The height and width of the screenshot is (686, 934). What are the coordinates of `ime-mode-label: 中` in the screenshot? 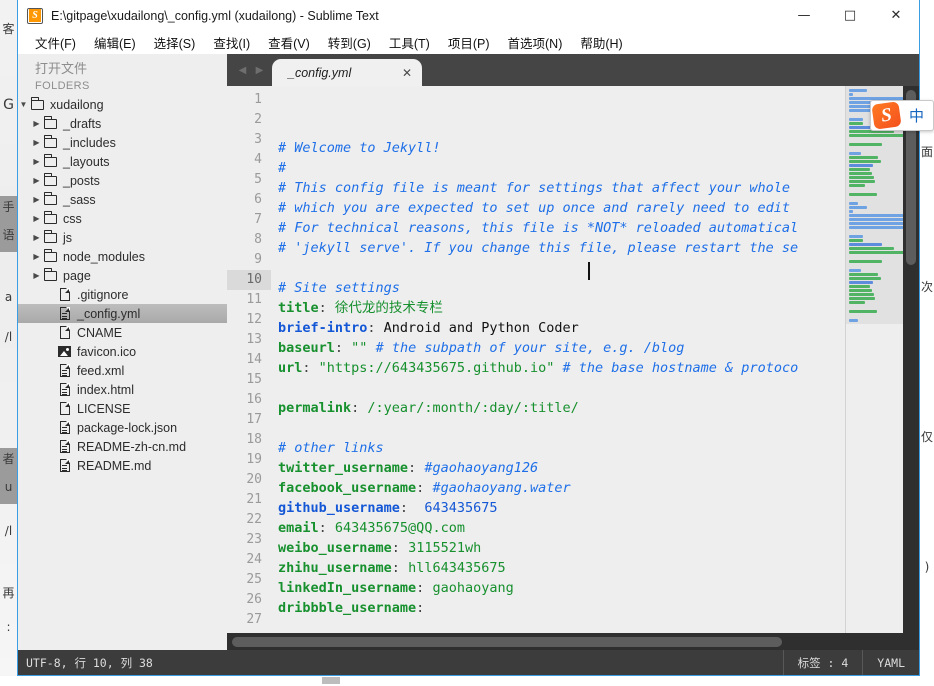 It's located at (916, 115).